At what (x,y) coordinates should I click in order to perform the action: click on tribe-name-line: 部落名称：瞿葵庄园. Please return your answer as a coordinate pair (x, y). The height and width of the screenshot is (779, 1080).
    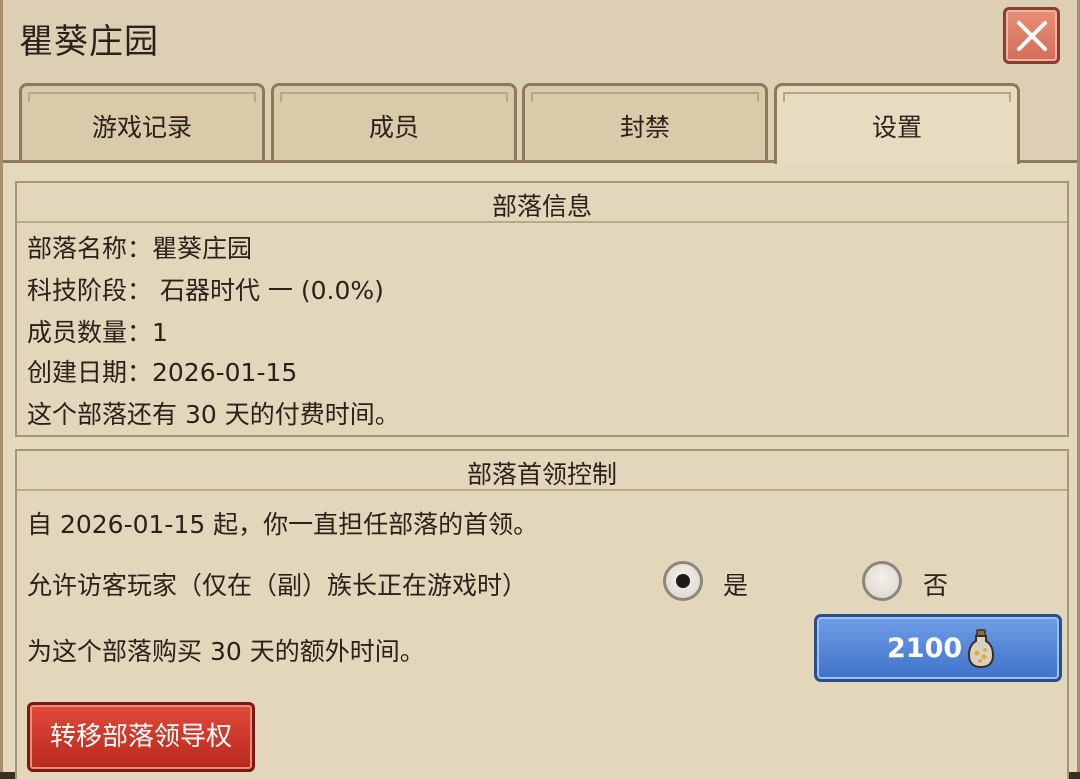
    Looking at the image, I should click on (140, 248).